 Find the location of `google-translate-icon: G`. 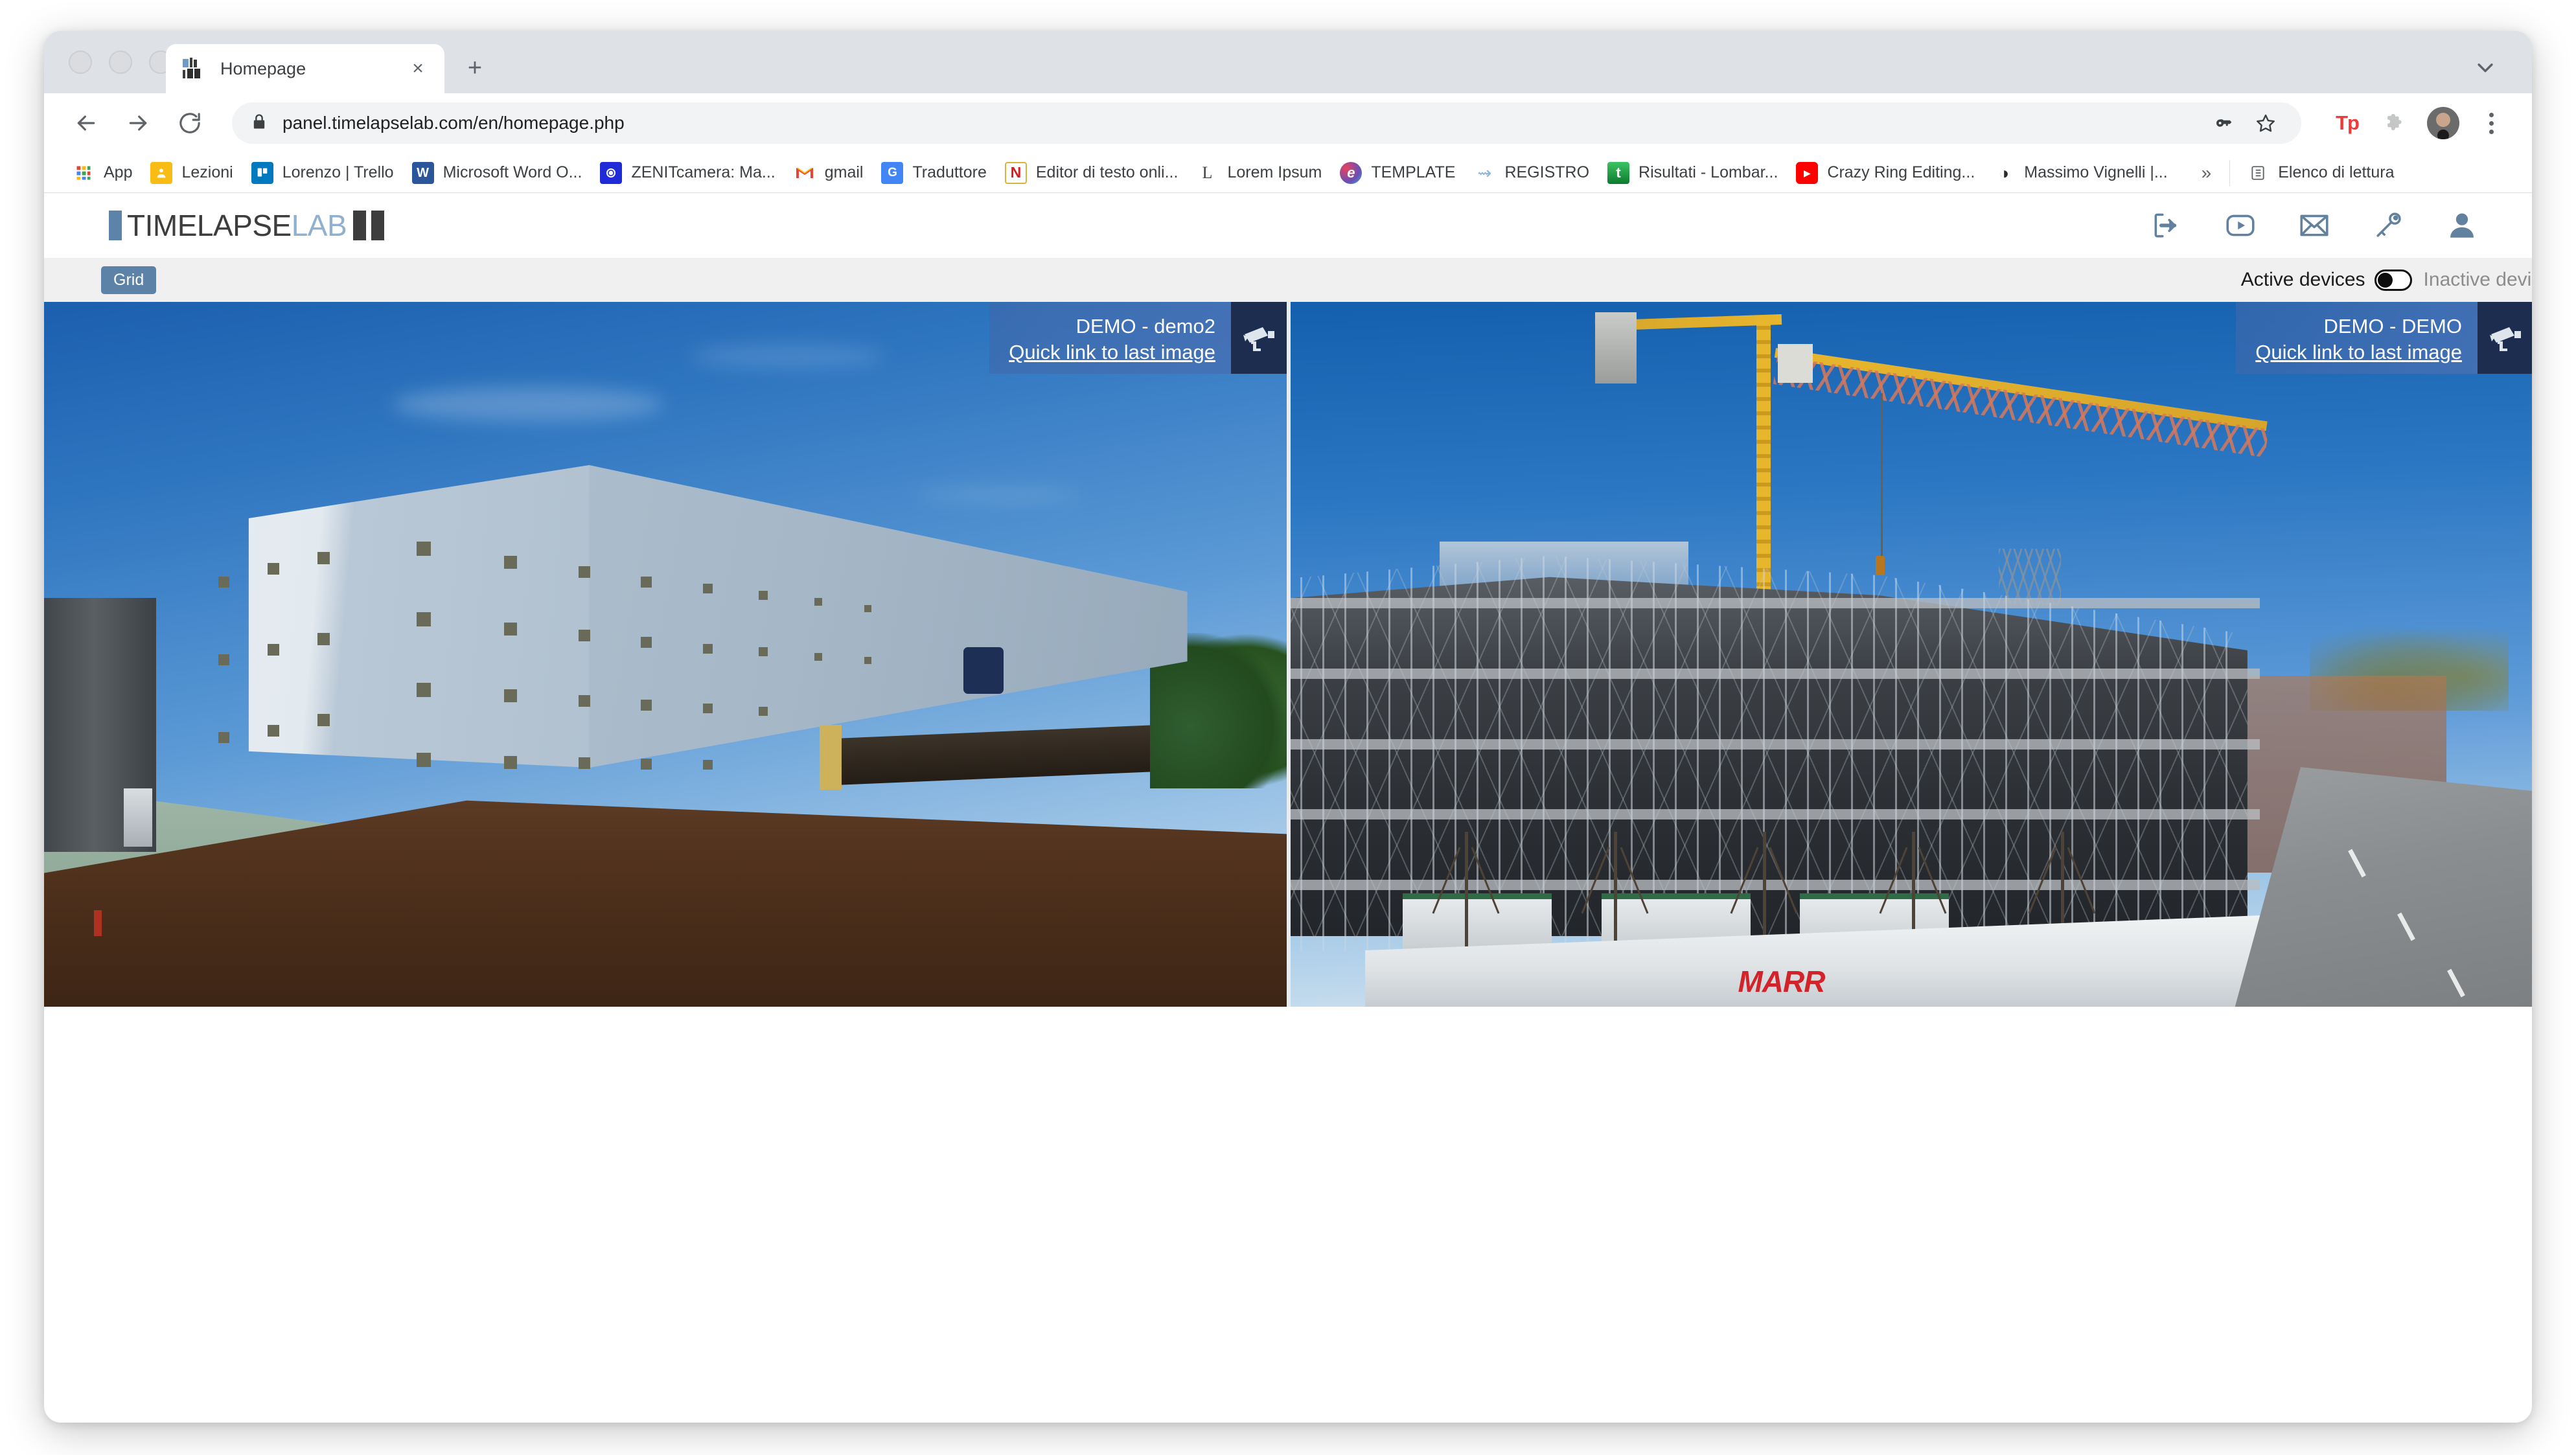

google-translate-icon: G is located at coordinates (893, 173).